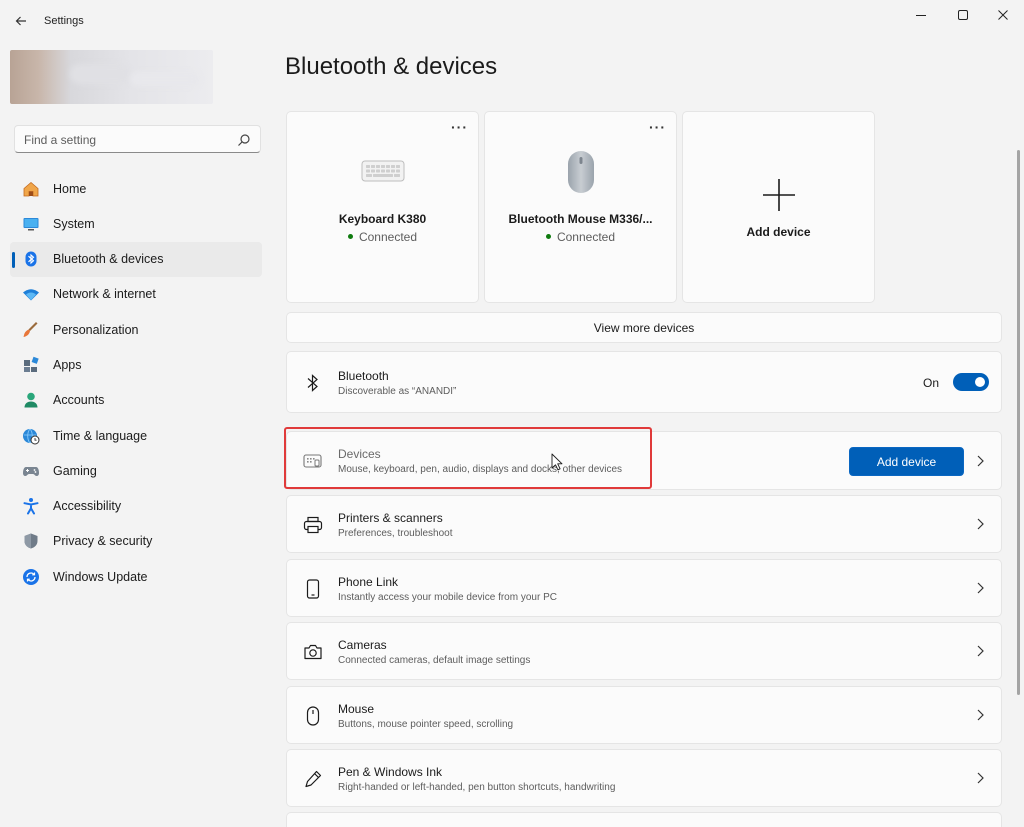 This screenshot has height=827, width=1024. I want to click on back-arrow-icon, so click(20, 21).